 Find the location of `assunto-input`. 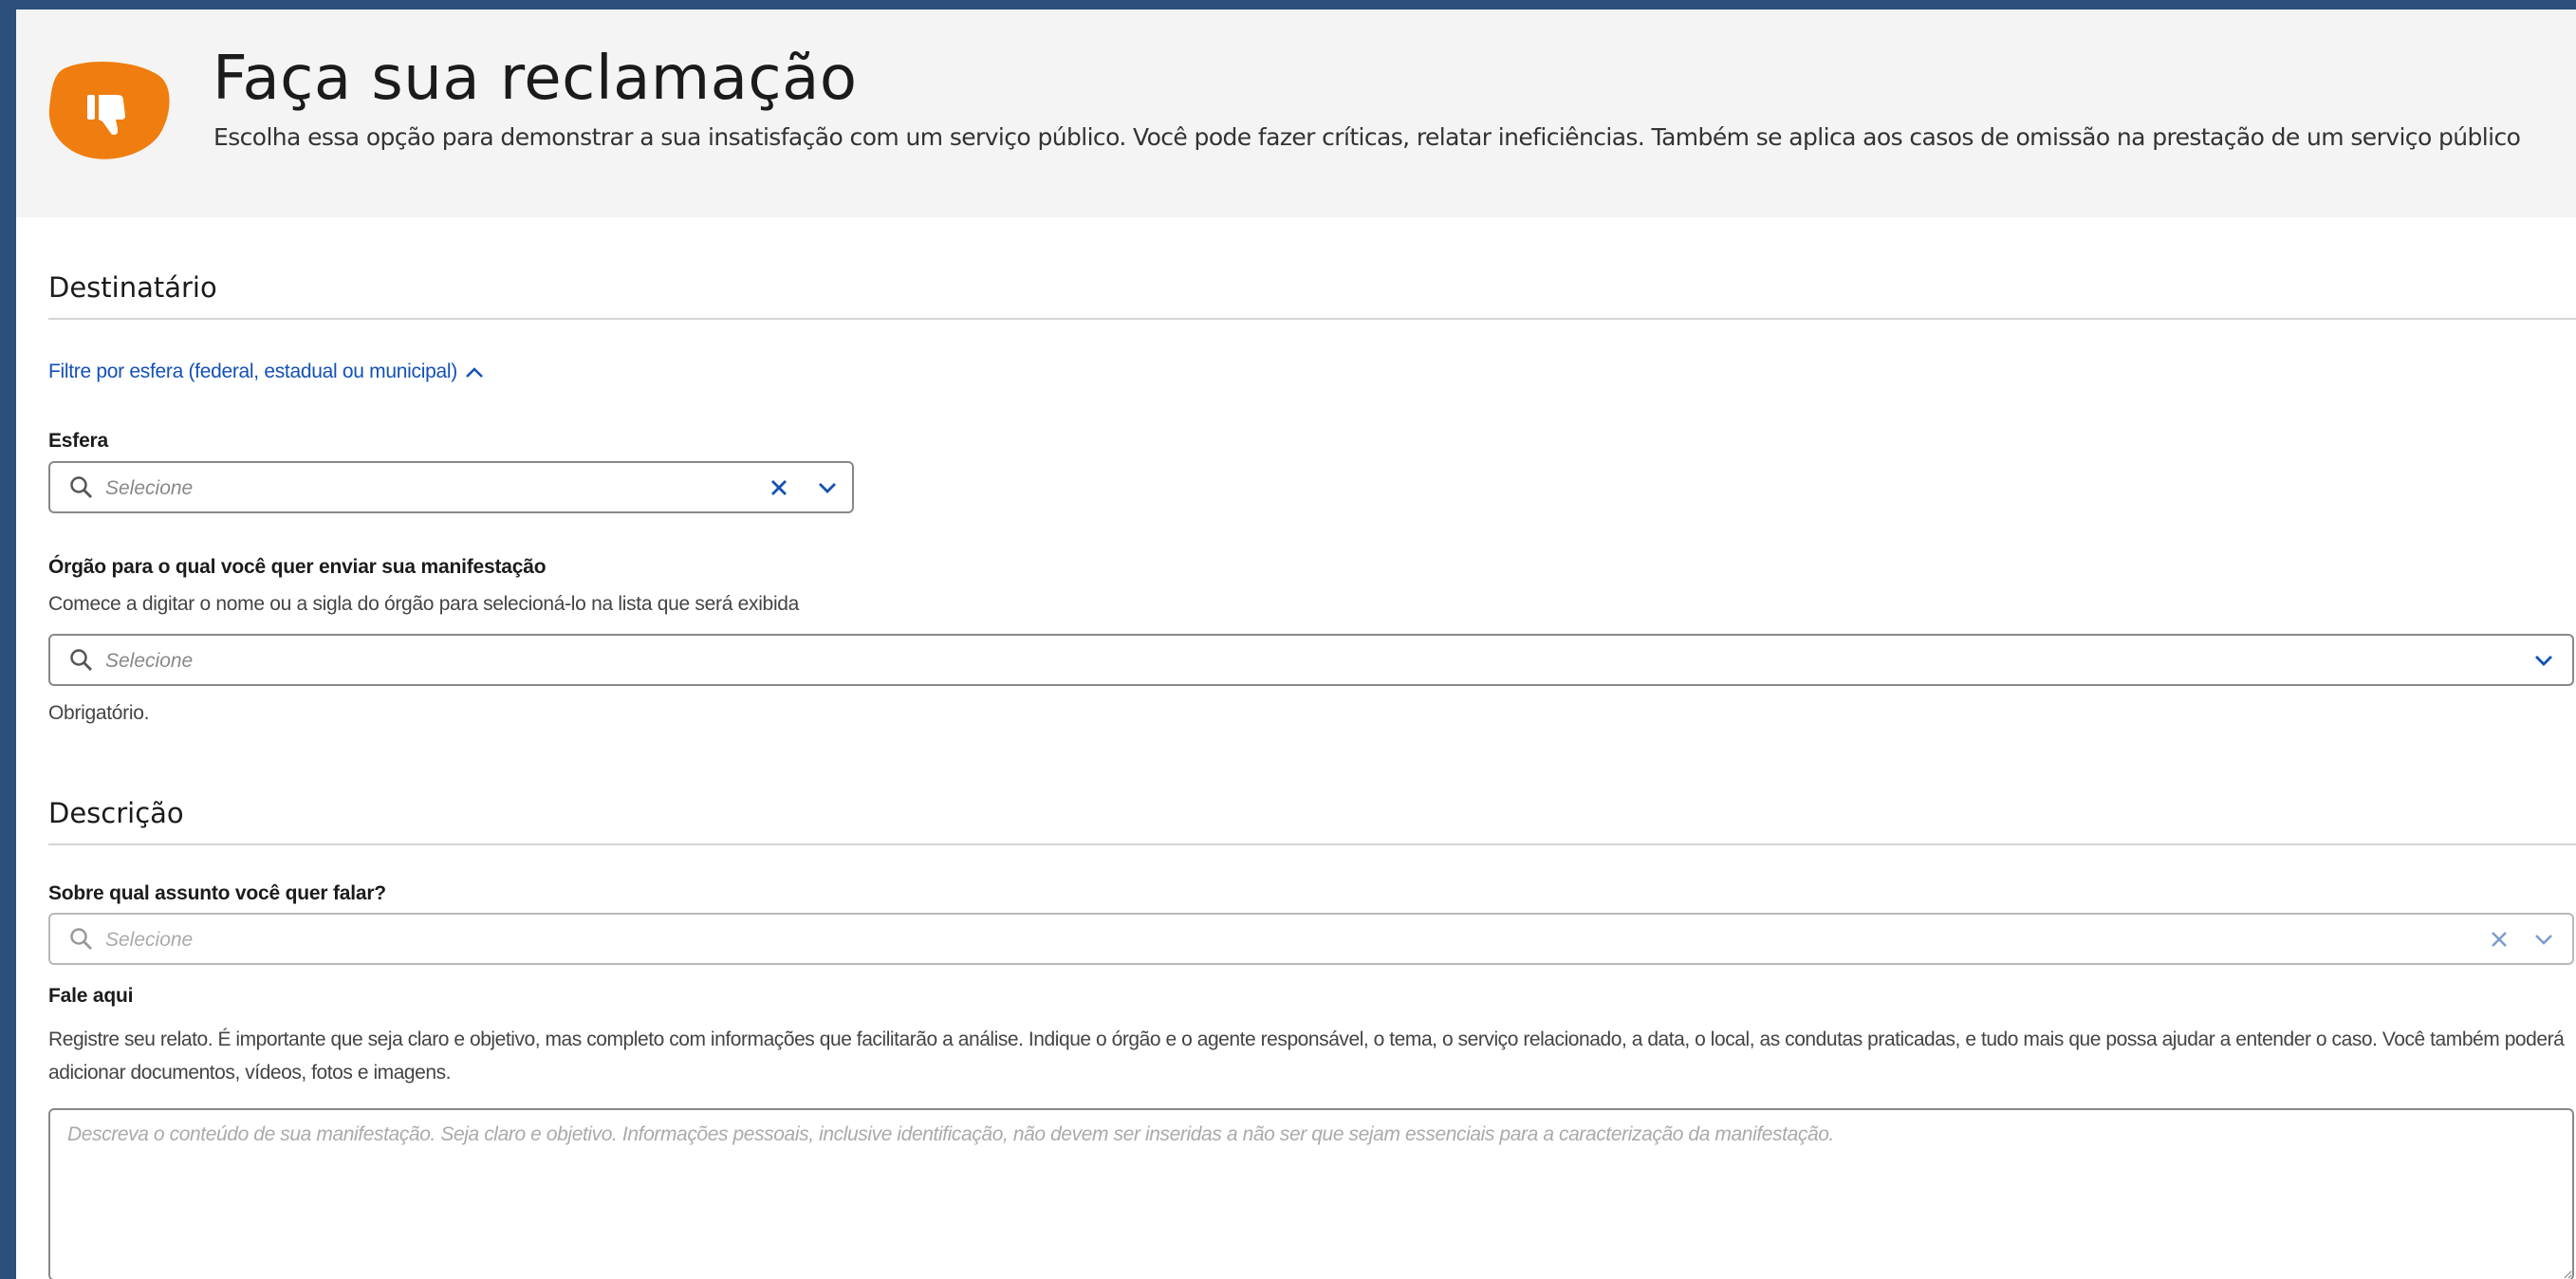

assunto-input is located at coordinates (862, 940).